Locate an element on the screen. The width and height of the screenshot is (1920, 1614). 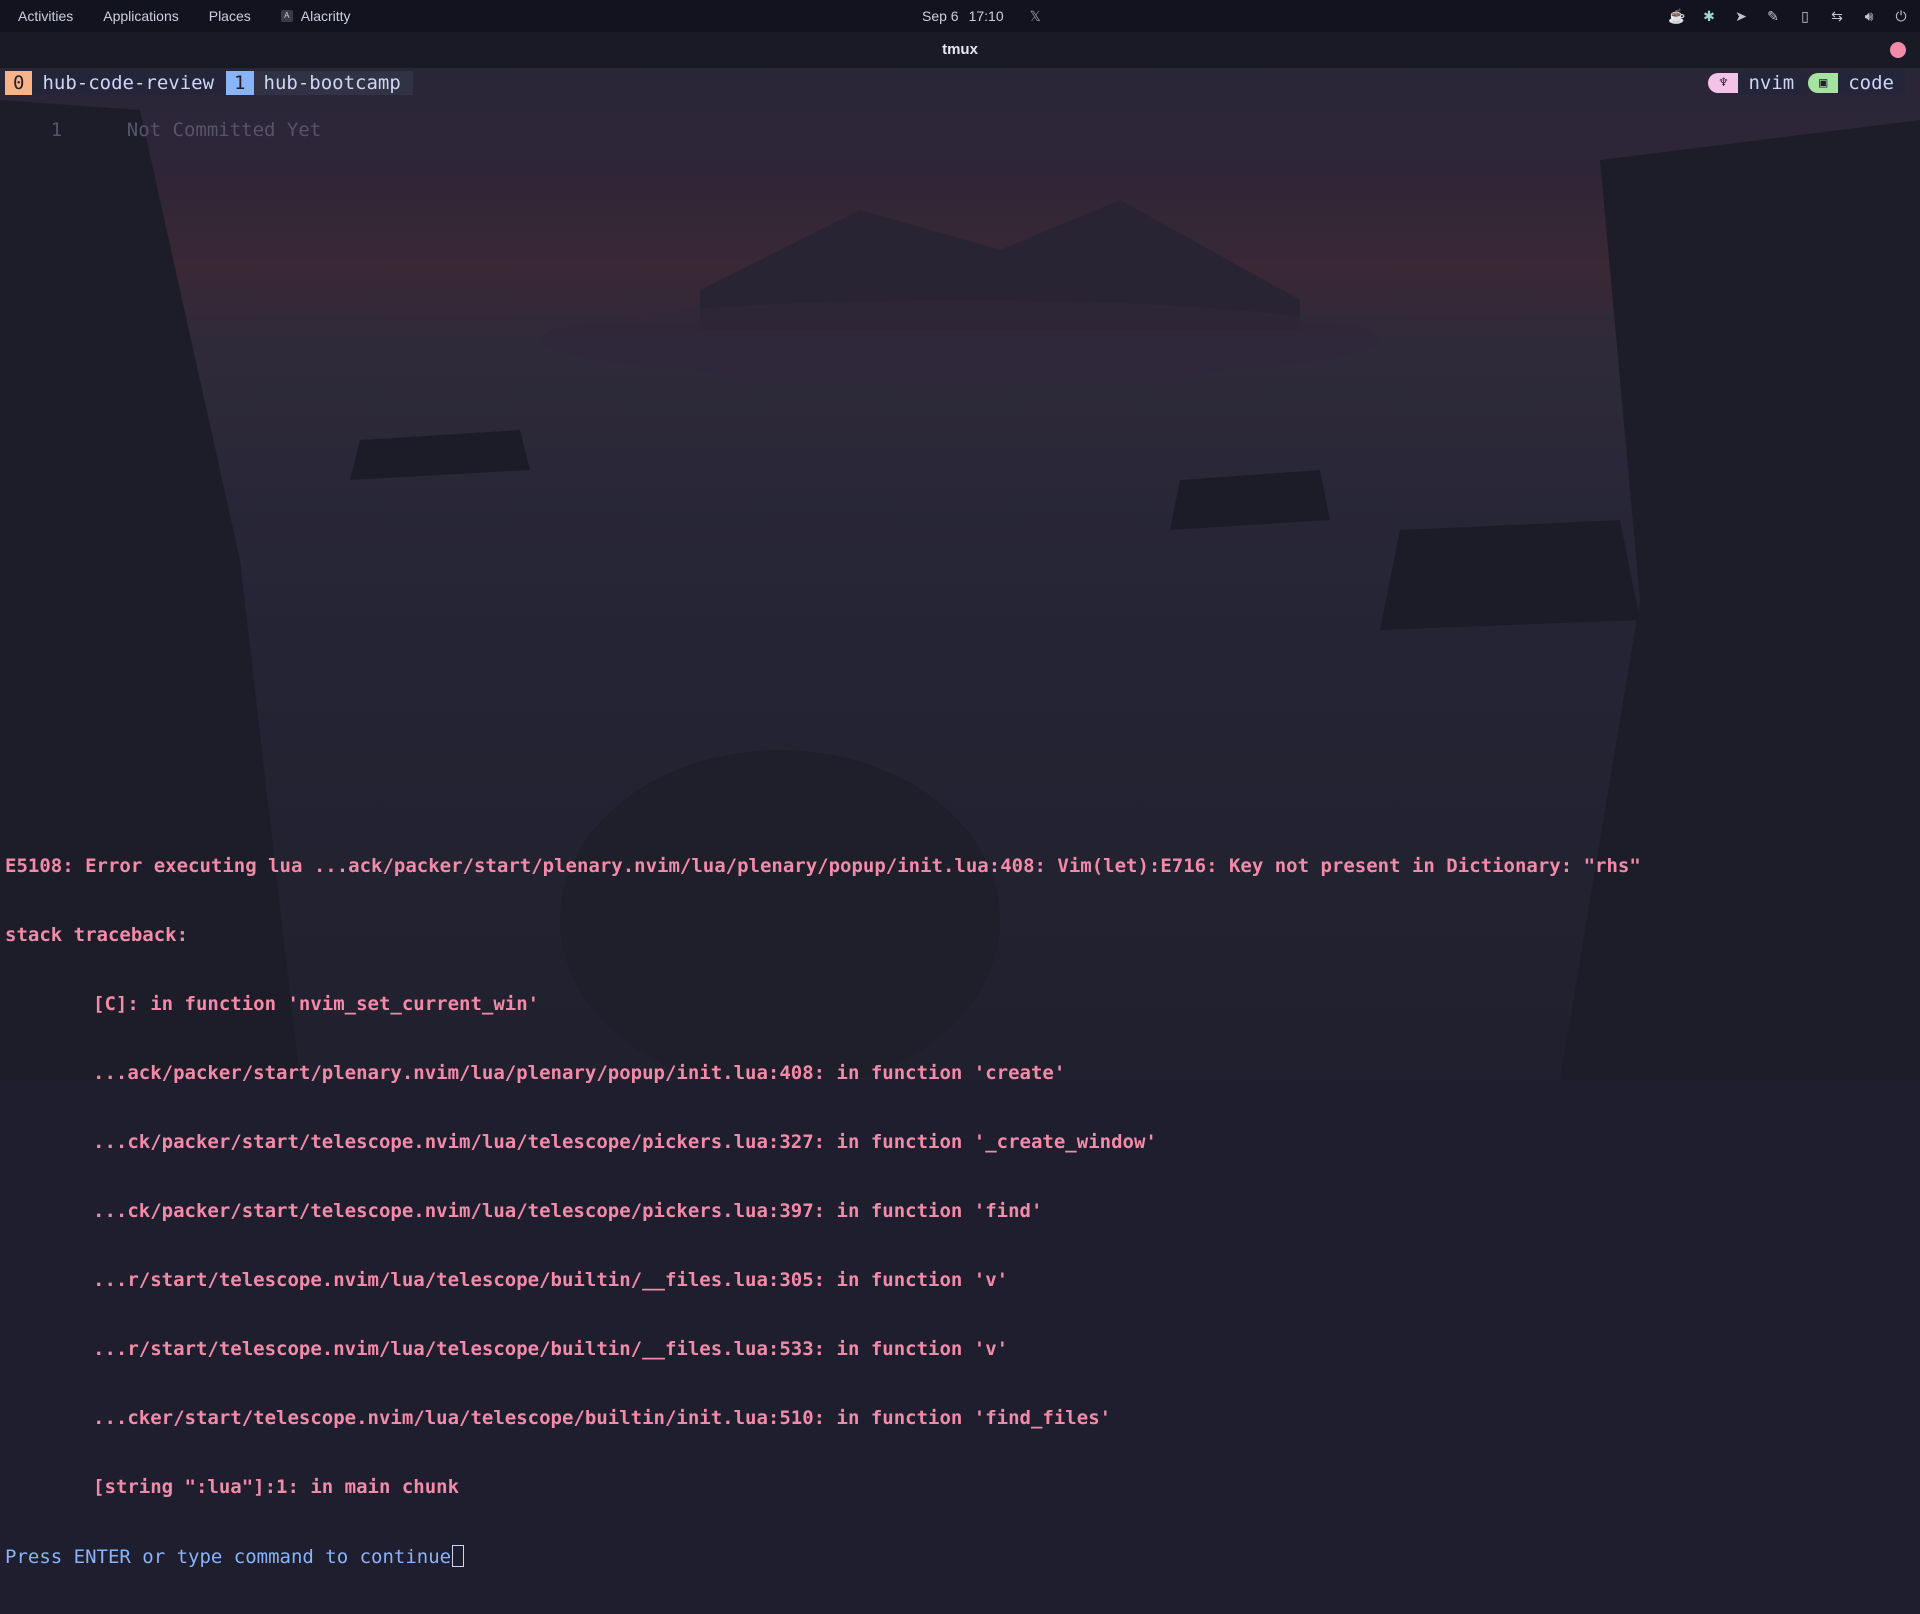
tmux-window-index-1: 1 is located at coordinates (240, 83).